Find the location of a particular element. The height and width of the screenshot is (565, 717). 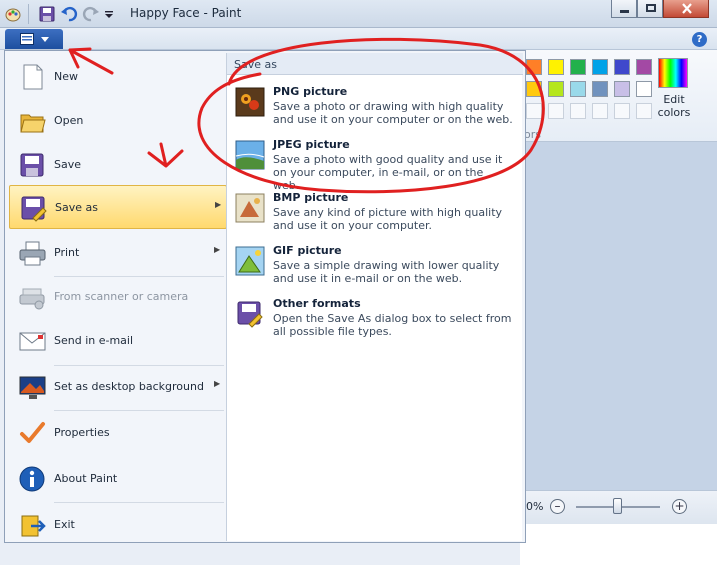

zoom-in-button: + is located at coordinates (679, 506).